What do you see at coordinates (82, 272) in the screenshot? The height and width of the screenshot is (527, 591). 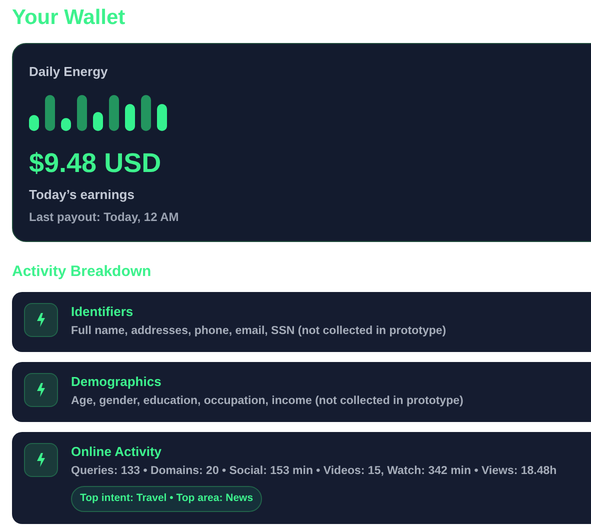 I see `section-title: Activity Breakdown` at bounding box center [82, 272].